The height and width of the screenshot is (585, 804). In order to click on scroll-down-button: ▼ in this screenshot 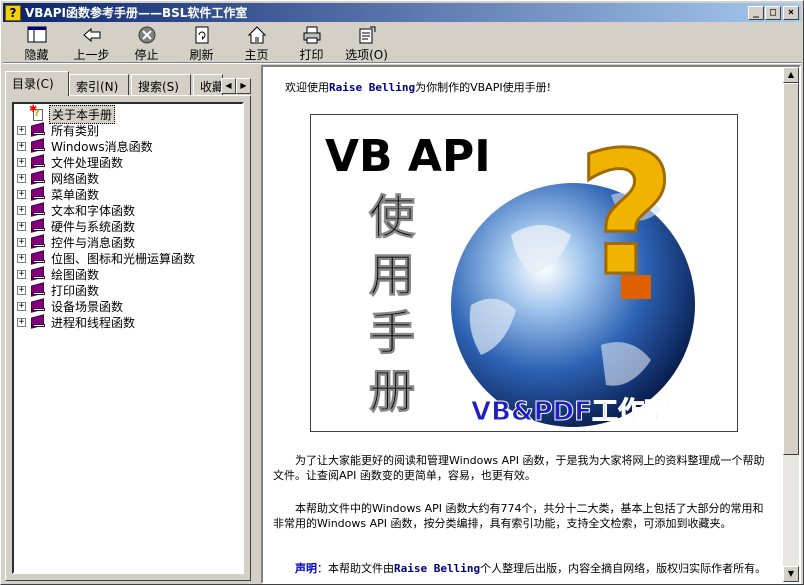, I will do `click(791, 574)`.